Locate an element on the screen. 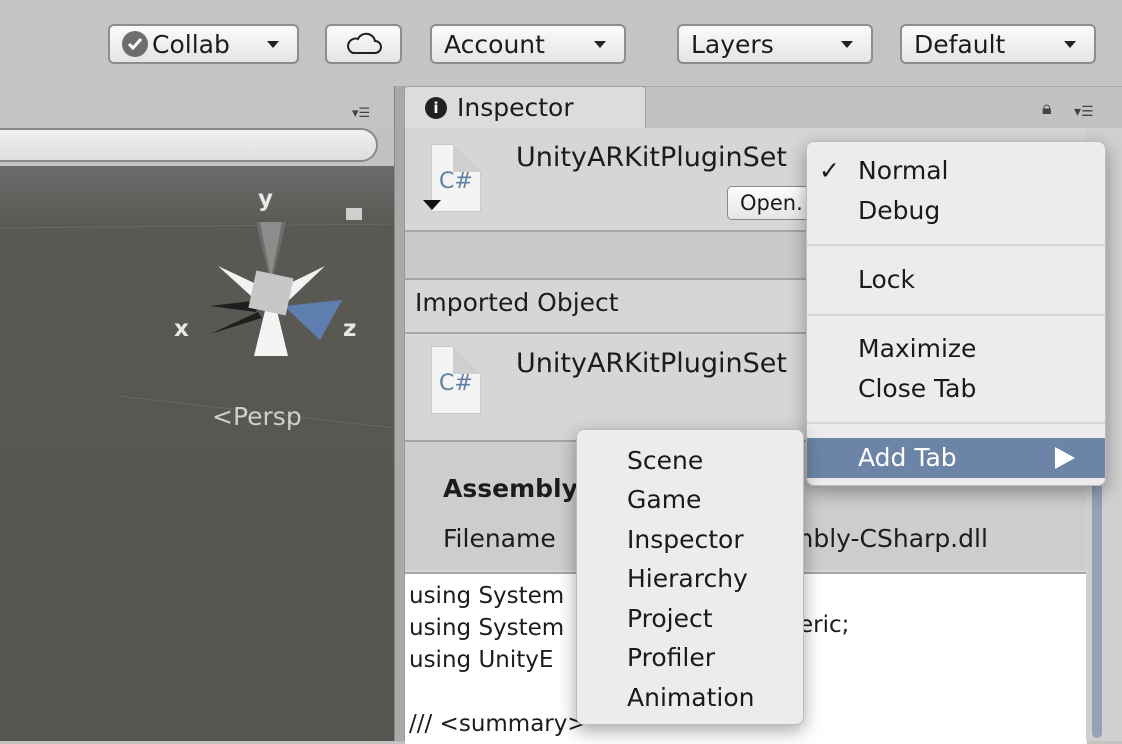  code-line: using UnityE is located at coordinates (481, 660).